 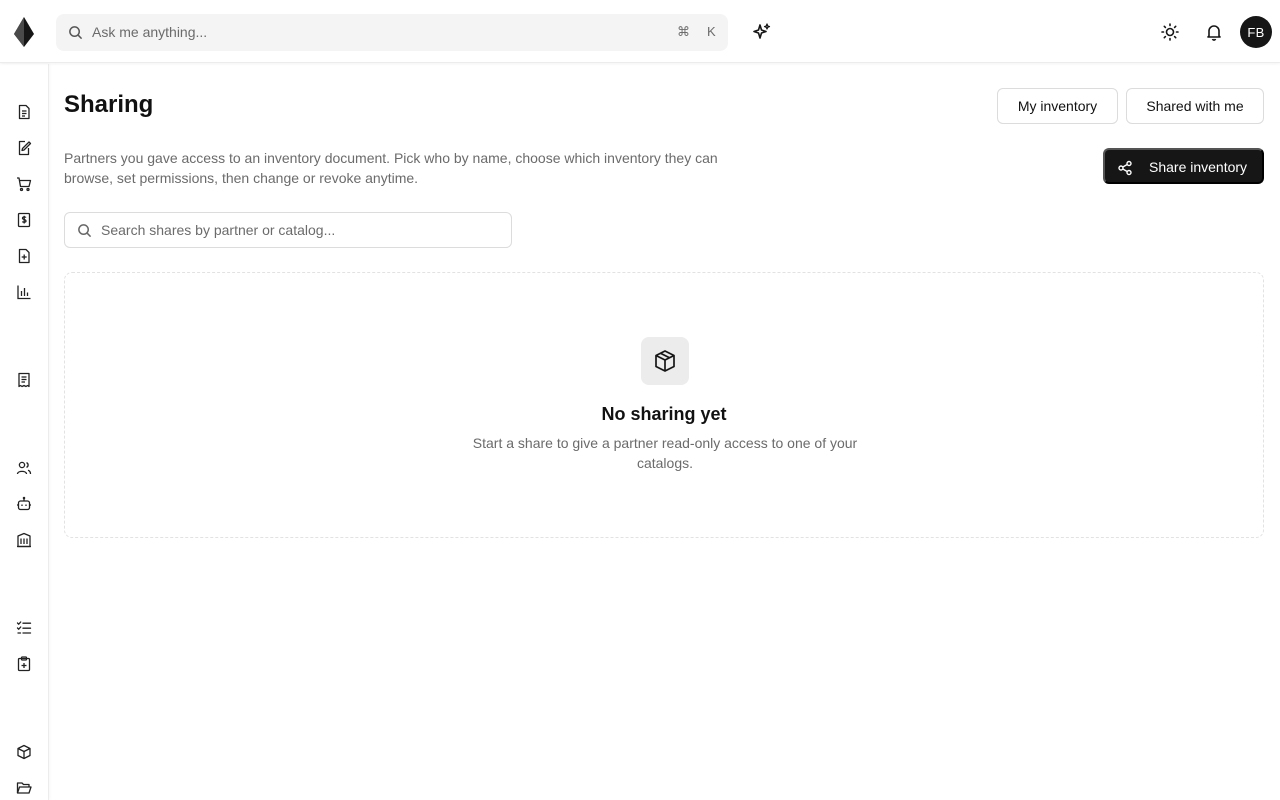 What do you see at coordinates (24, 664) in the screenshot?
I see `clipboard-plus-icon` at bounding box center [24, 664].